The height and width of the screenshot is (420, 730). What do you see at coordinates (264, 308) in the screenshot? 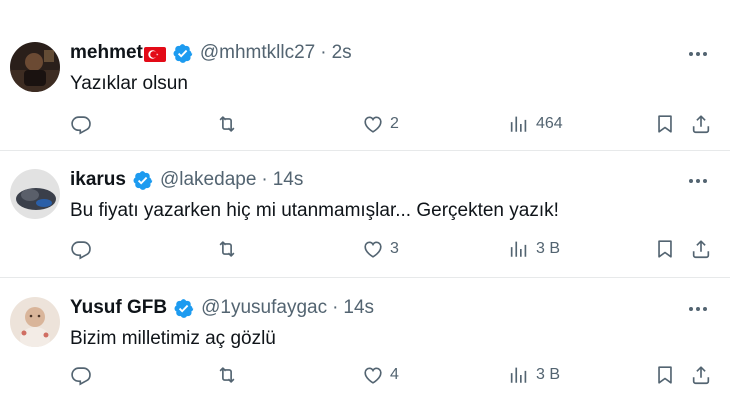
I see `user-handle: @1yusufaygac` at bounding box center [264, 308].